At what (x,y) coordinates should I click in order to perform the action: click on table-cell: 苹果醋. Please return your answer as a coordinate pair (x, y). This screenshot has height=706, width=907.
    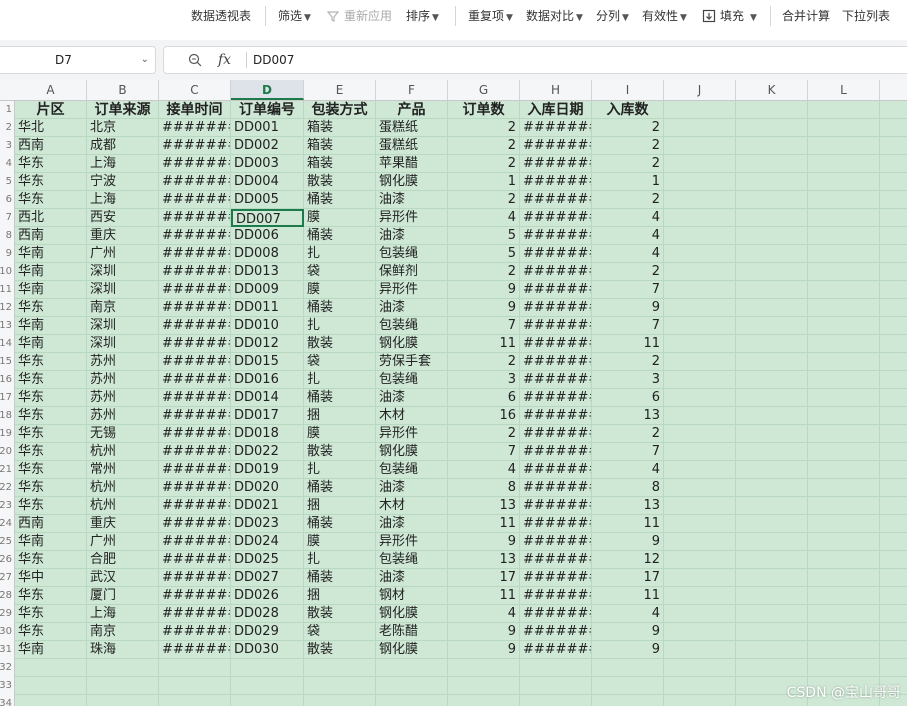
    Looking at the image, I should click on (412, 164).